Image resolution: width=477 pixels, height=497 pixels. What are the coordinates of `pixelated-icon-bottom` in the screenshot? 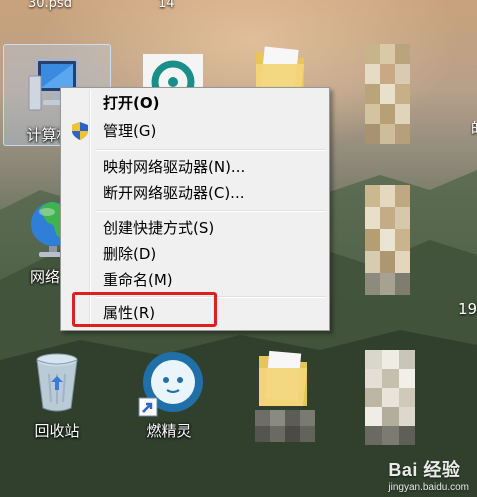 It's located at (390, 397).